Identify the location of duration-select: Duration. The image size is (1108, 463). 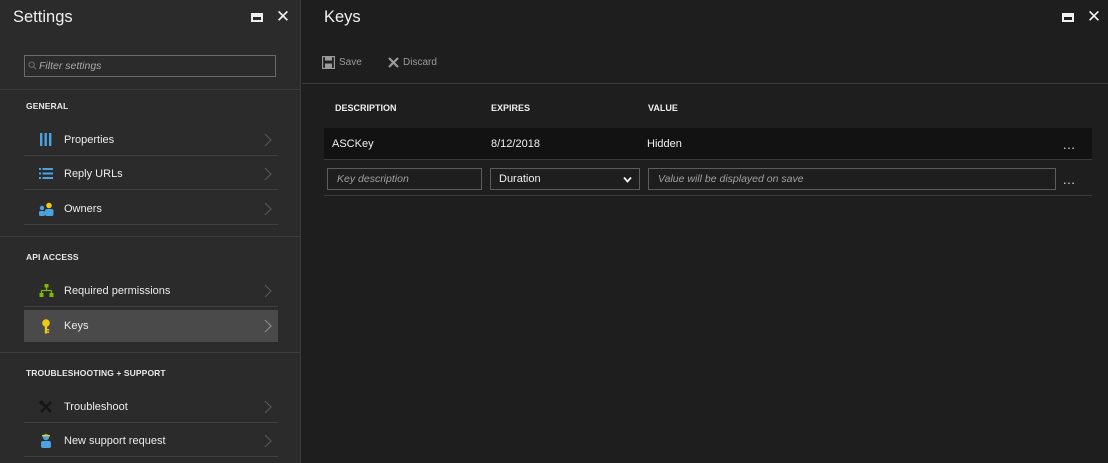
(565, 179).